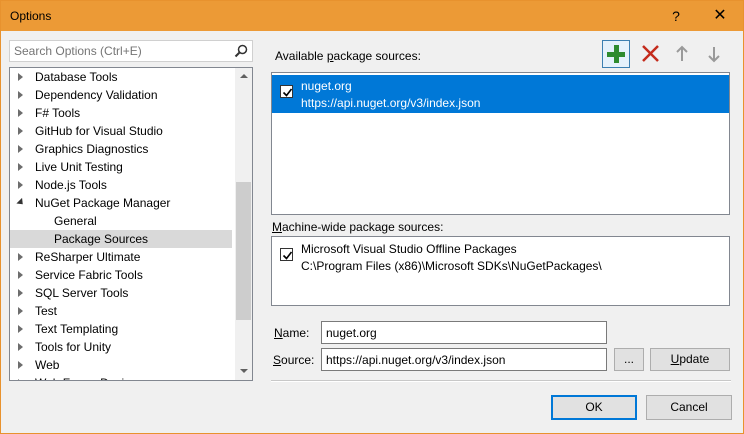 This screenshot has width=744, height=434. I want to click on tree-item-label: GitHub for Visual Studio, so click(99, 131).